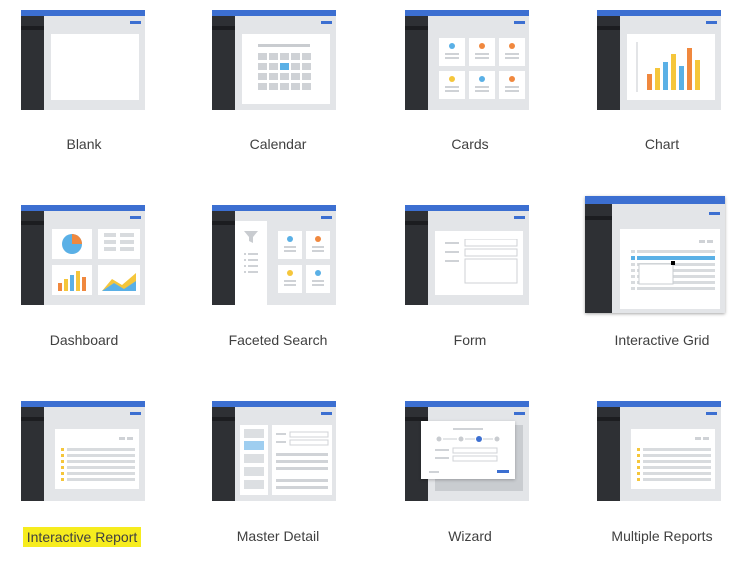  I want to click on multiple-reports-thumbnail, so click(659, 451).